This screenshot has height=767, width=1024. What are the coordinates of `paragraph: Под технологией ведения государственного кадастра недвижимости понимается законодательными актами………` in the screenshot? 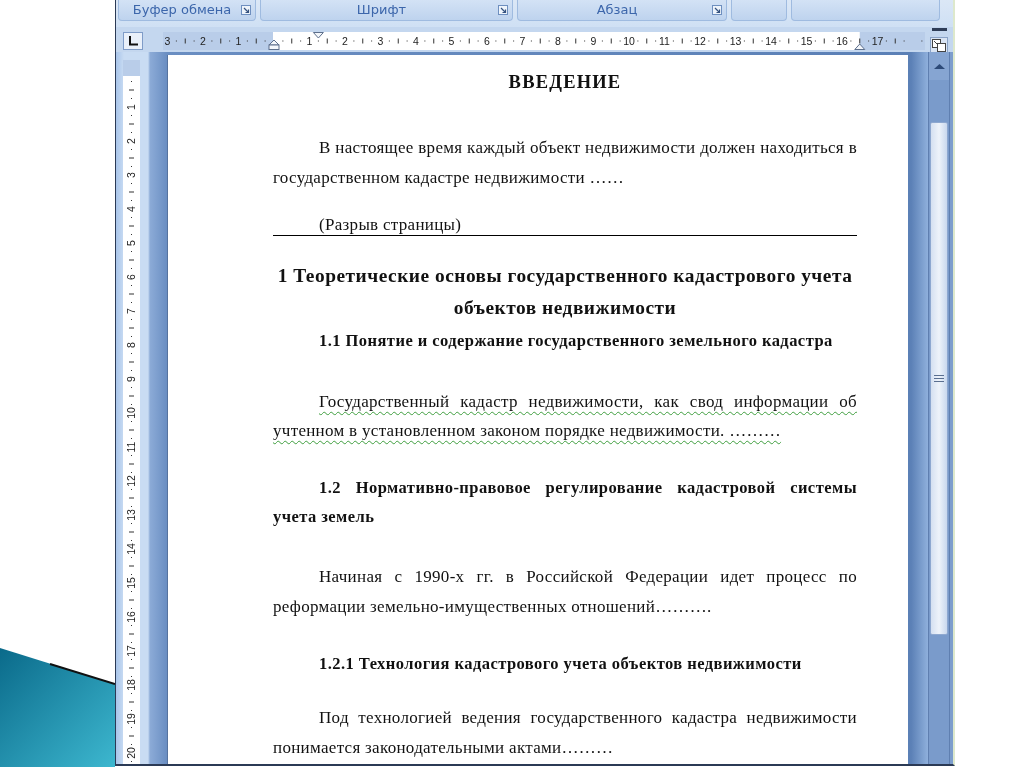 It's located at (565, 733).